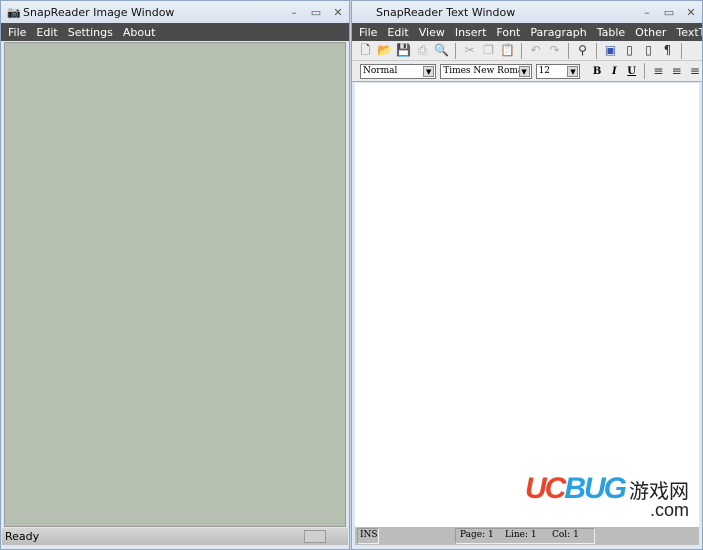  I want to click on format-bar: Normal ▼ Times New Roman ▼ 12 ▼ B I U ≡ ≡ ≡, so click(527, 71).